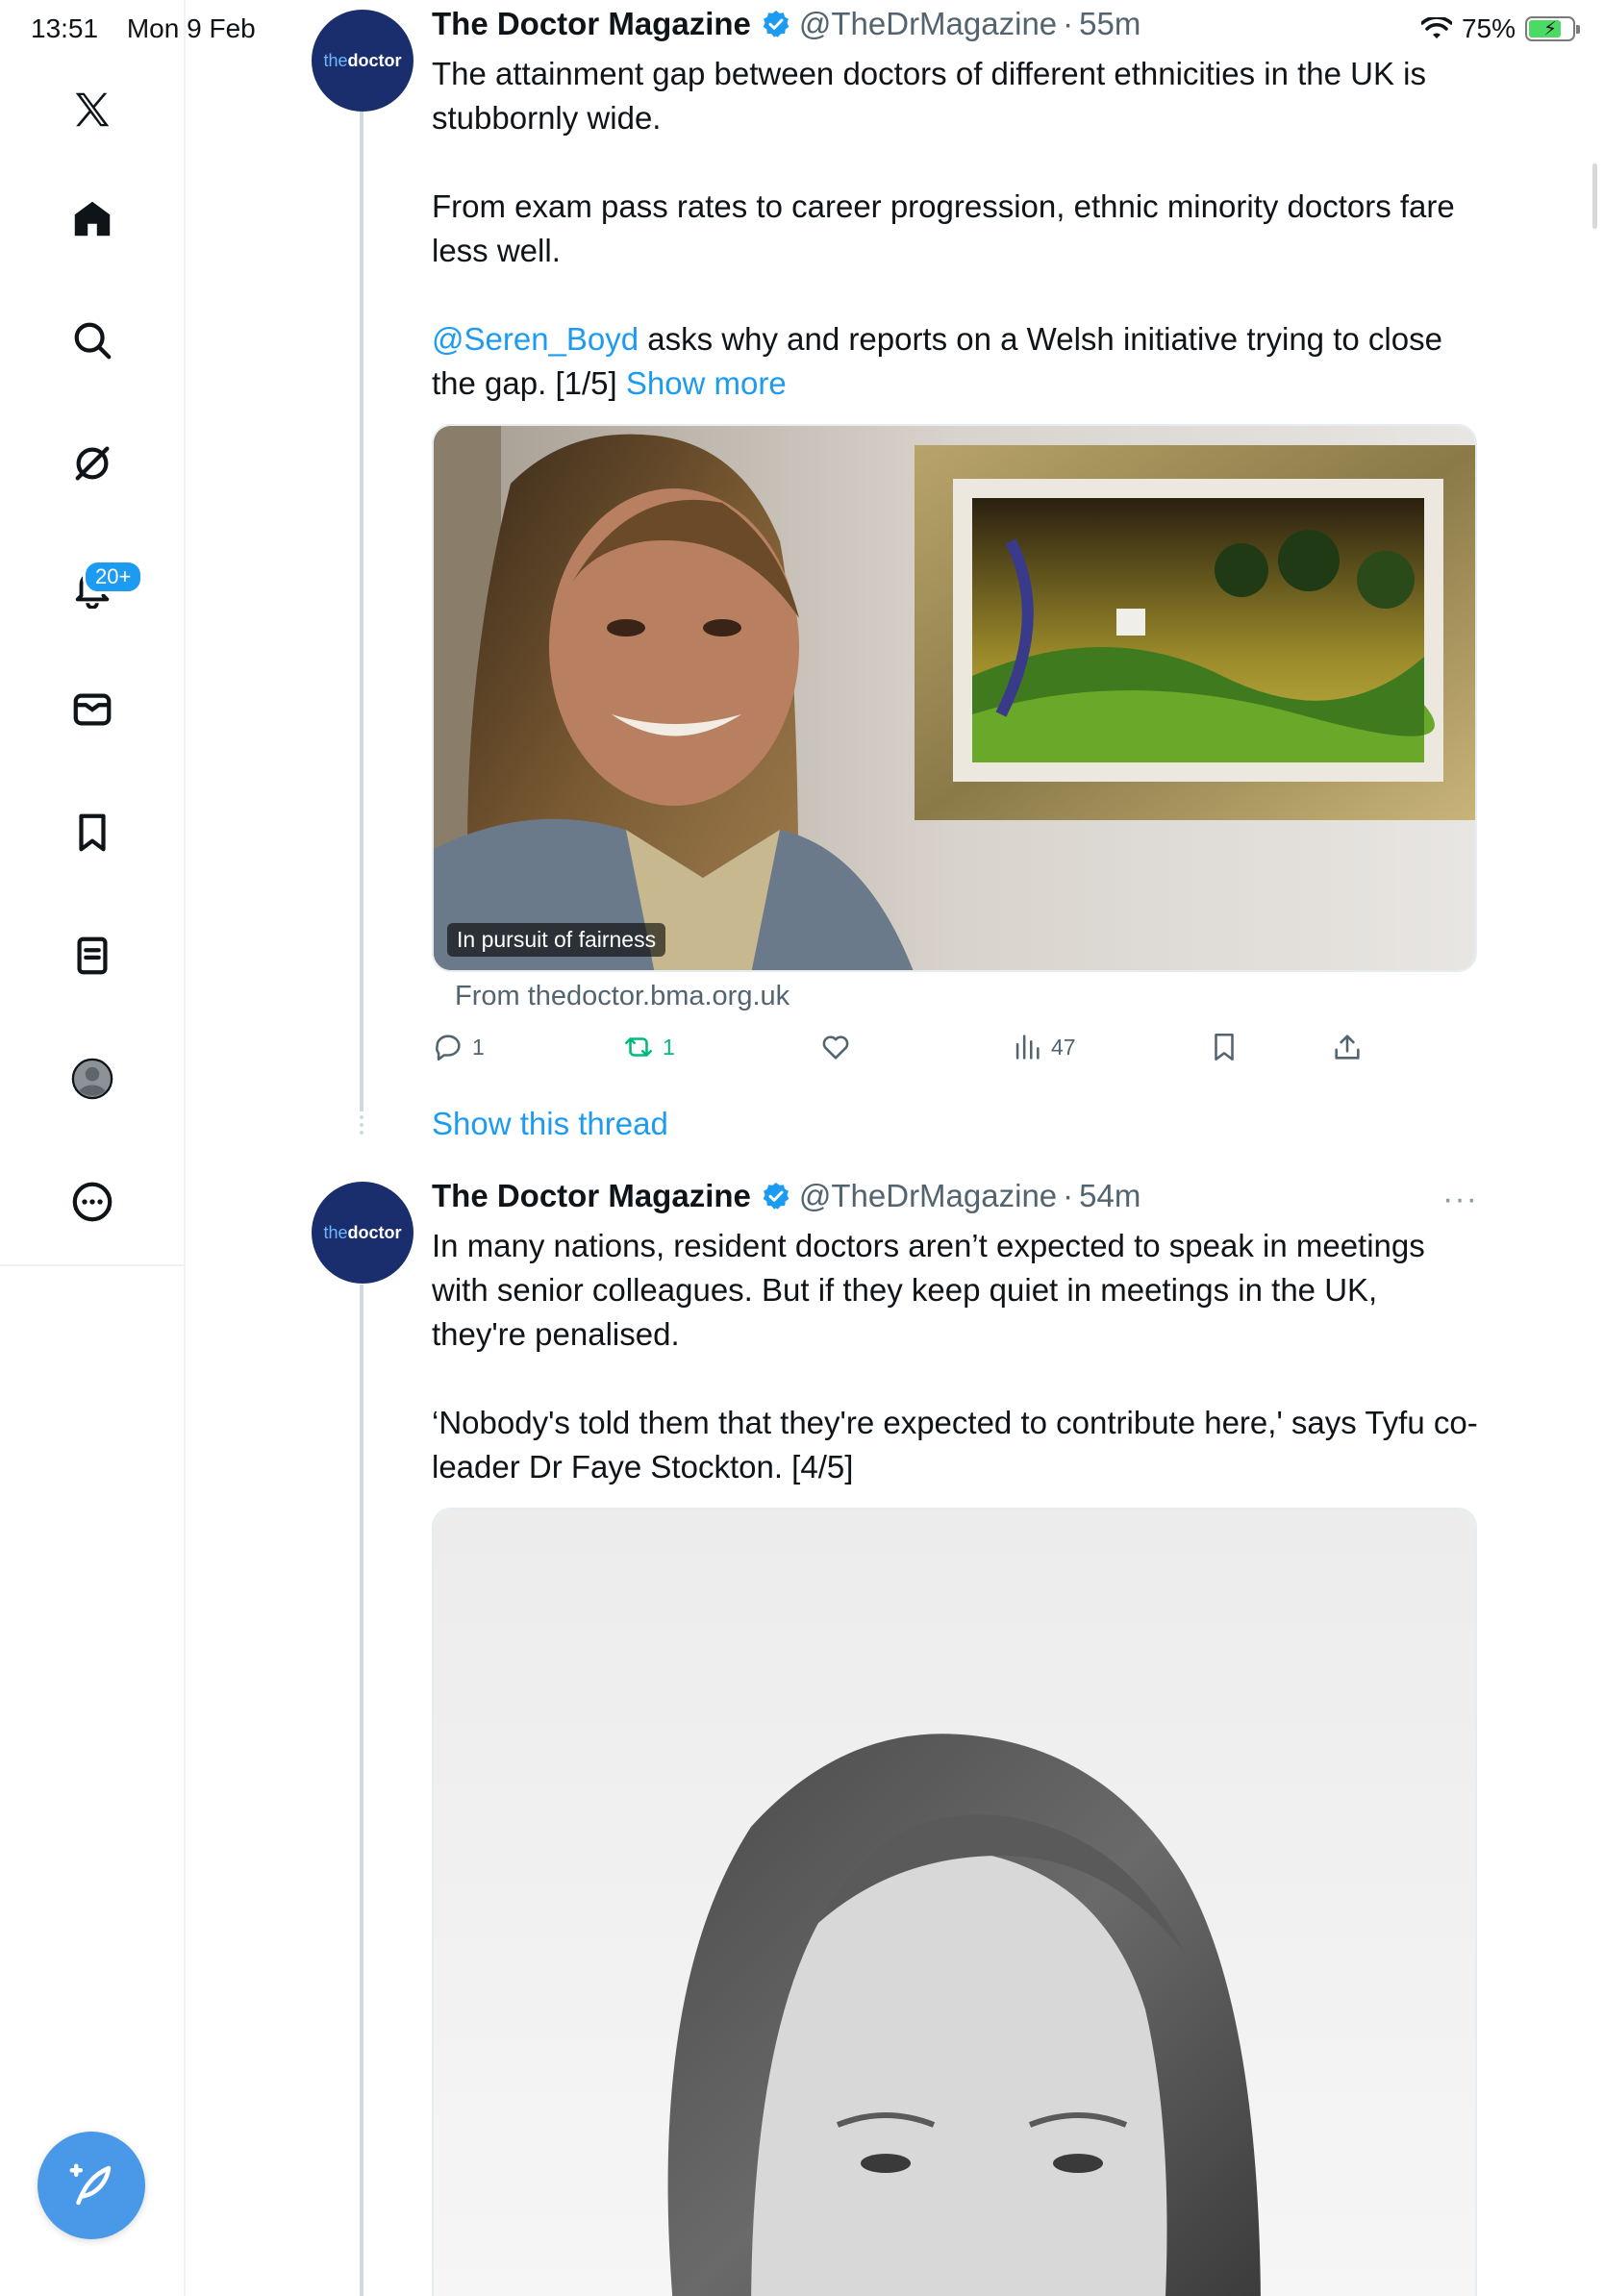 This screenshot has width=1604, height=2296. What do you see at coordinates (113, 577) in the screenshot?
I see `notifications-badge: 20+` at bounding box center [113, 577].